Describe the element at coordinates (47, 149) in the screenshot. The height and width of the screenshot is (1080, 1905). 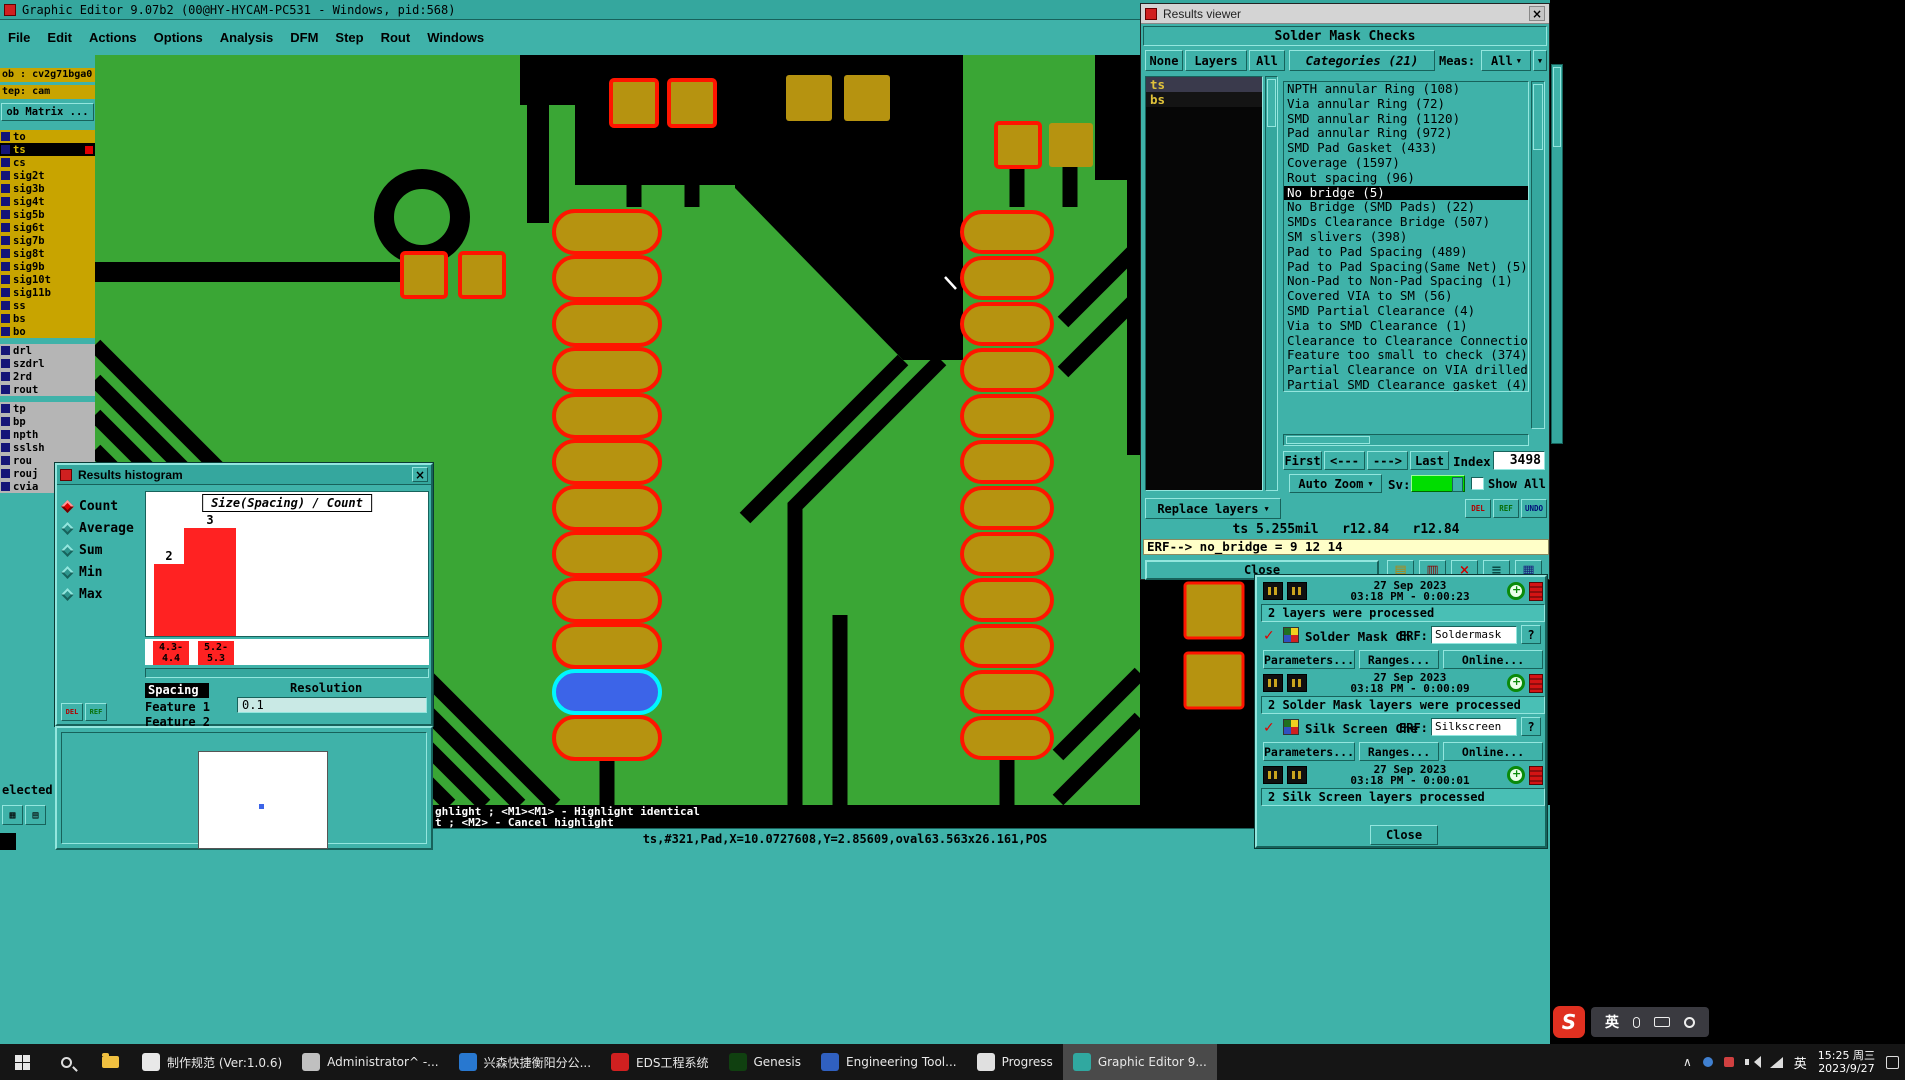
I see `layer-row: ts` at that location.